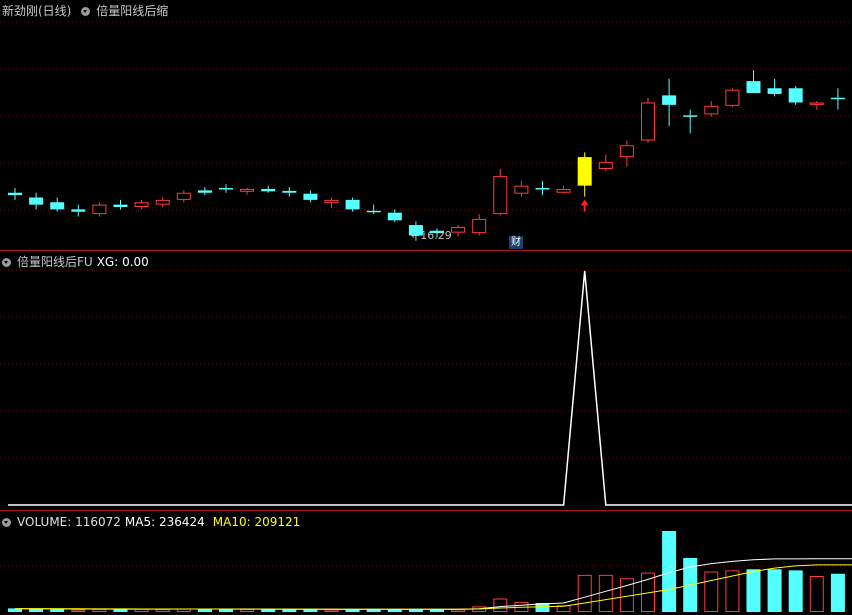  I want to click on ma10-value: MA10: 209121, so click(256, 522).